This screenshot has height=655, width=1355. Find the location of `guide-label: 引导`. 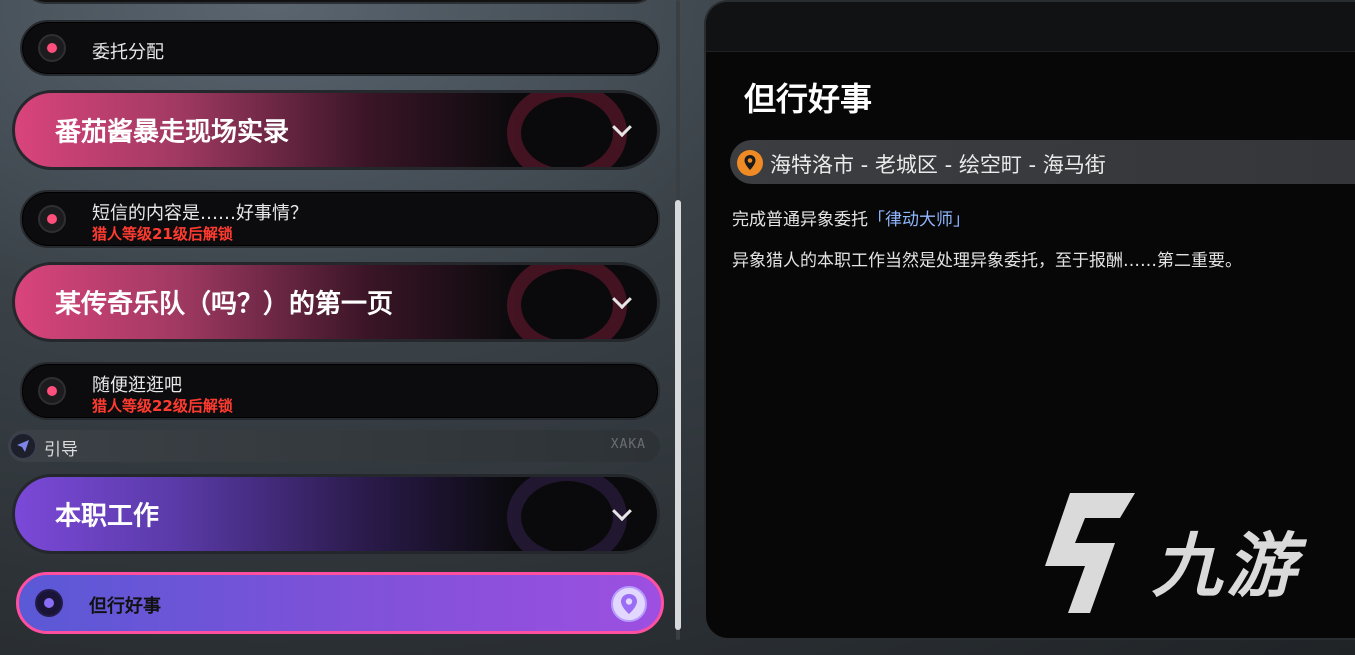

guide-label: 引导 is located at coordinates (61, 450).